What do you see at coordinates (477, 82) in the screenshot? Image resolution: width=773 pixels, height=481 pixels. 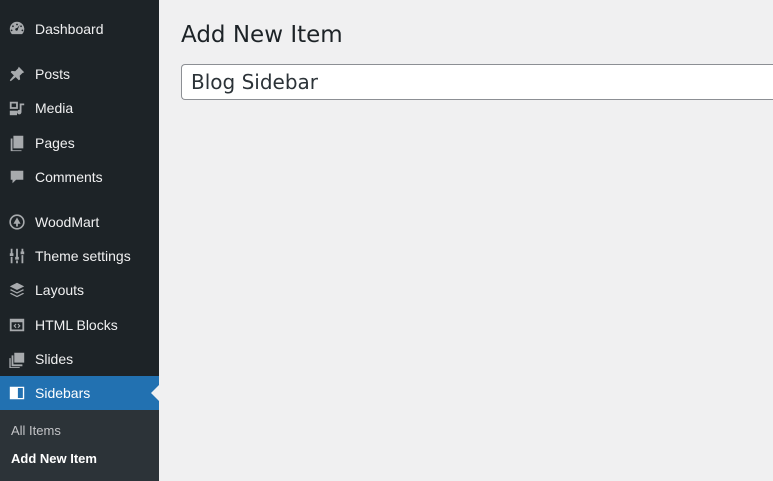 I see `title-input` at bounding box center [477, 82].